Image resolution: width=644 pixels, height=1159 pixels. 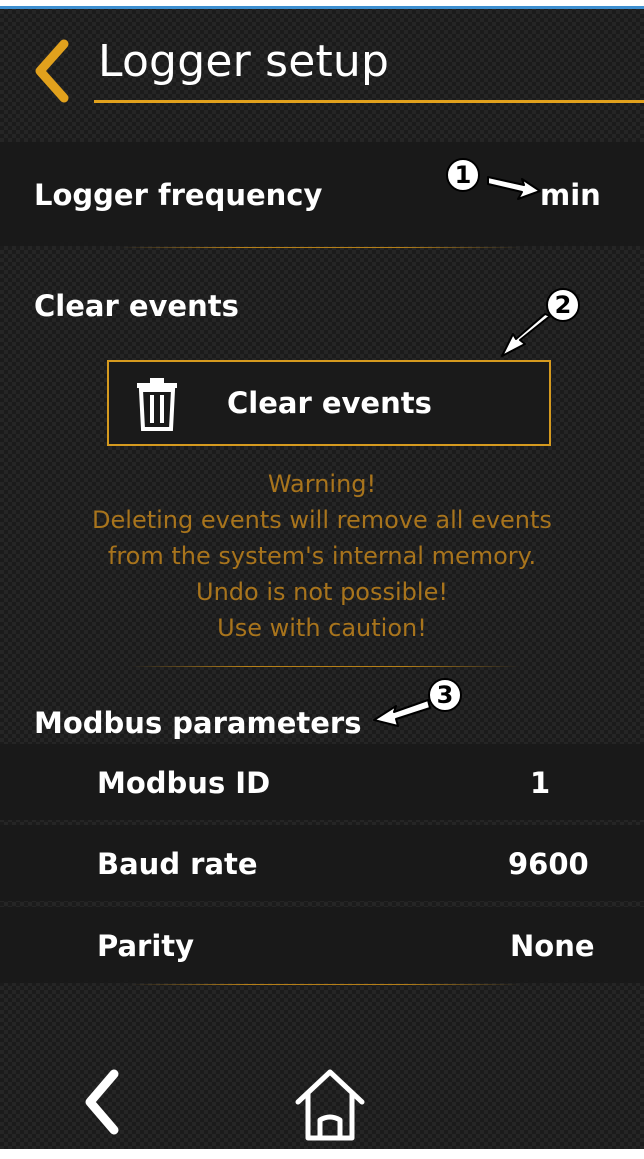 I want to click on clear-events-button-label: Clear events, so click(x=329, y=403).